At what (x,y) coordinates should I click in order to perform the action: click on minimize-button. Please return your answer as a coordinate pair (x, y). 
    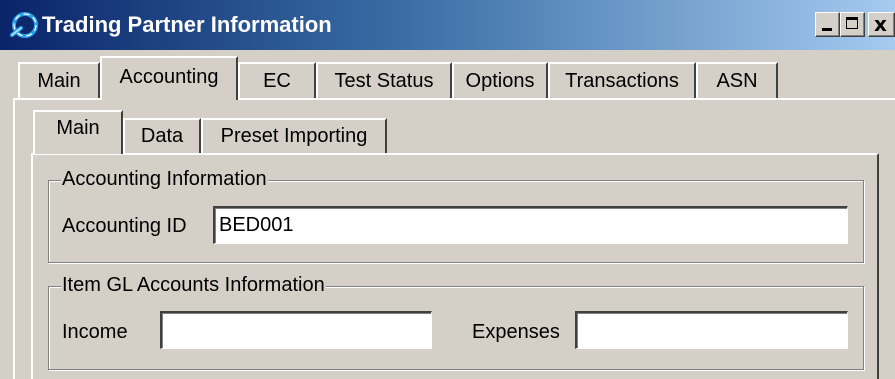
    Looking at the image, I should click on (827, 24).